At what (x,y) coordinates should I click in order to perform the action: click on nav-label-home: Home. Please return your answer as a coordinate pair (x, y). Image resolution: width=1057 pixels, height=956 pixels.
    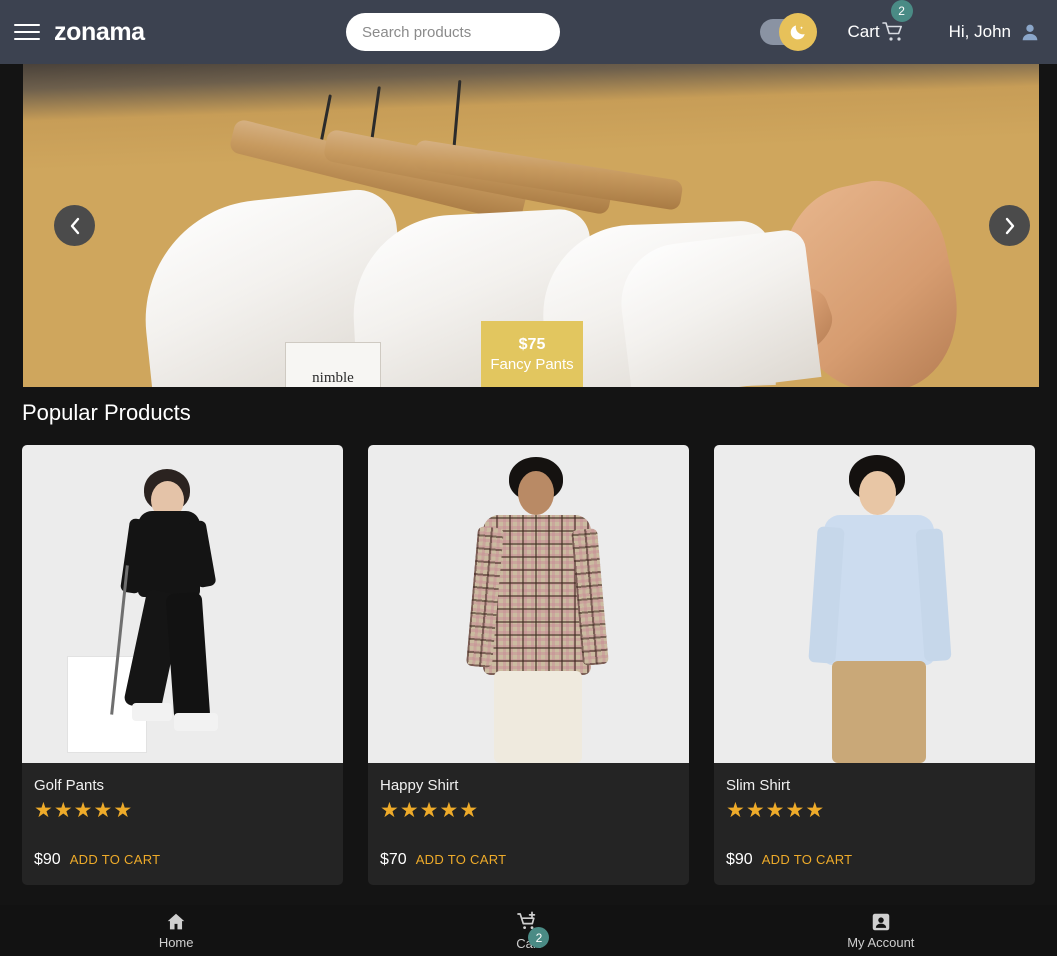
    Looking at the image, I should click on (176, 942).